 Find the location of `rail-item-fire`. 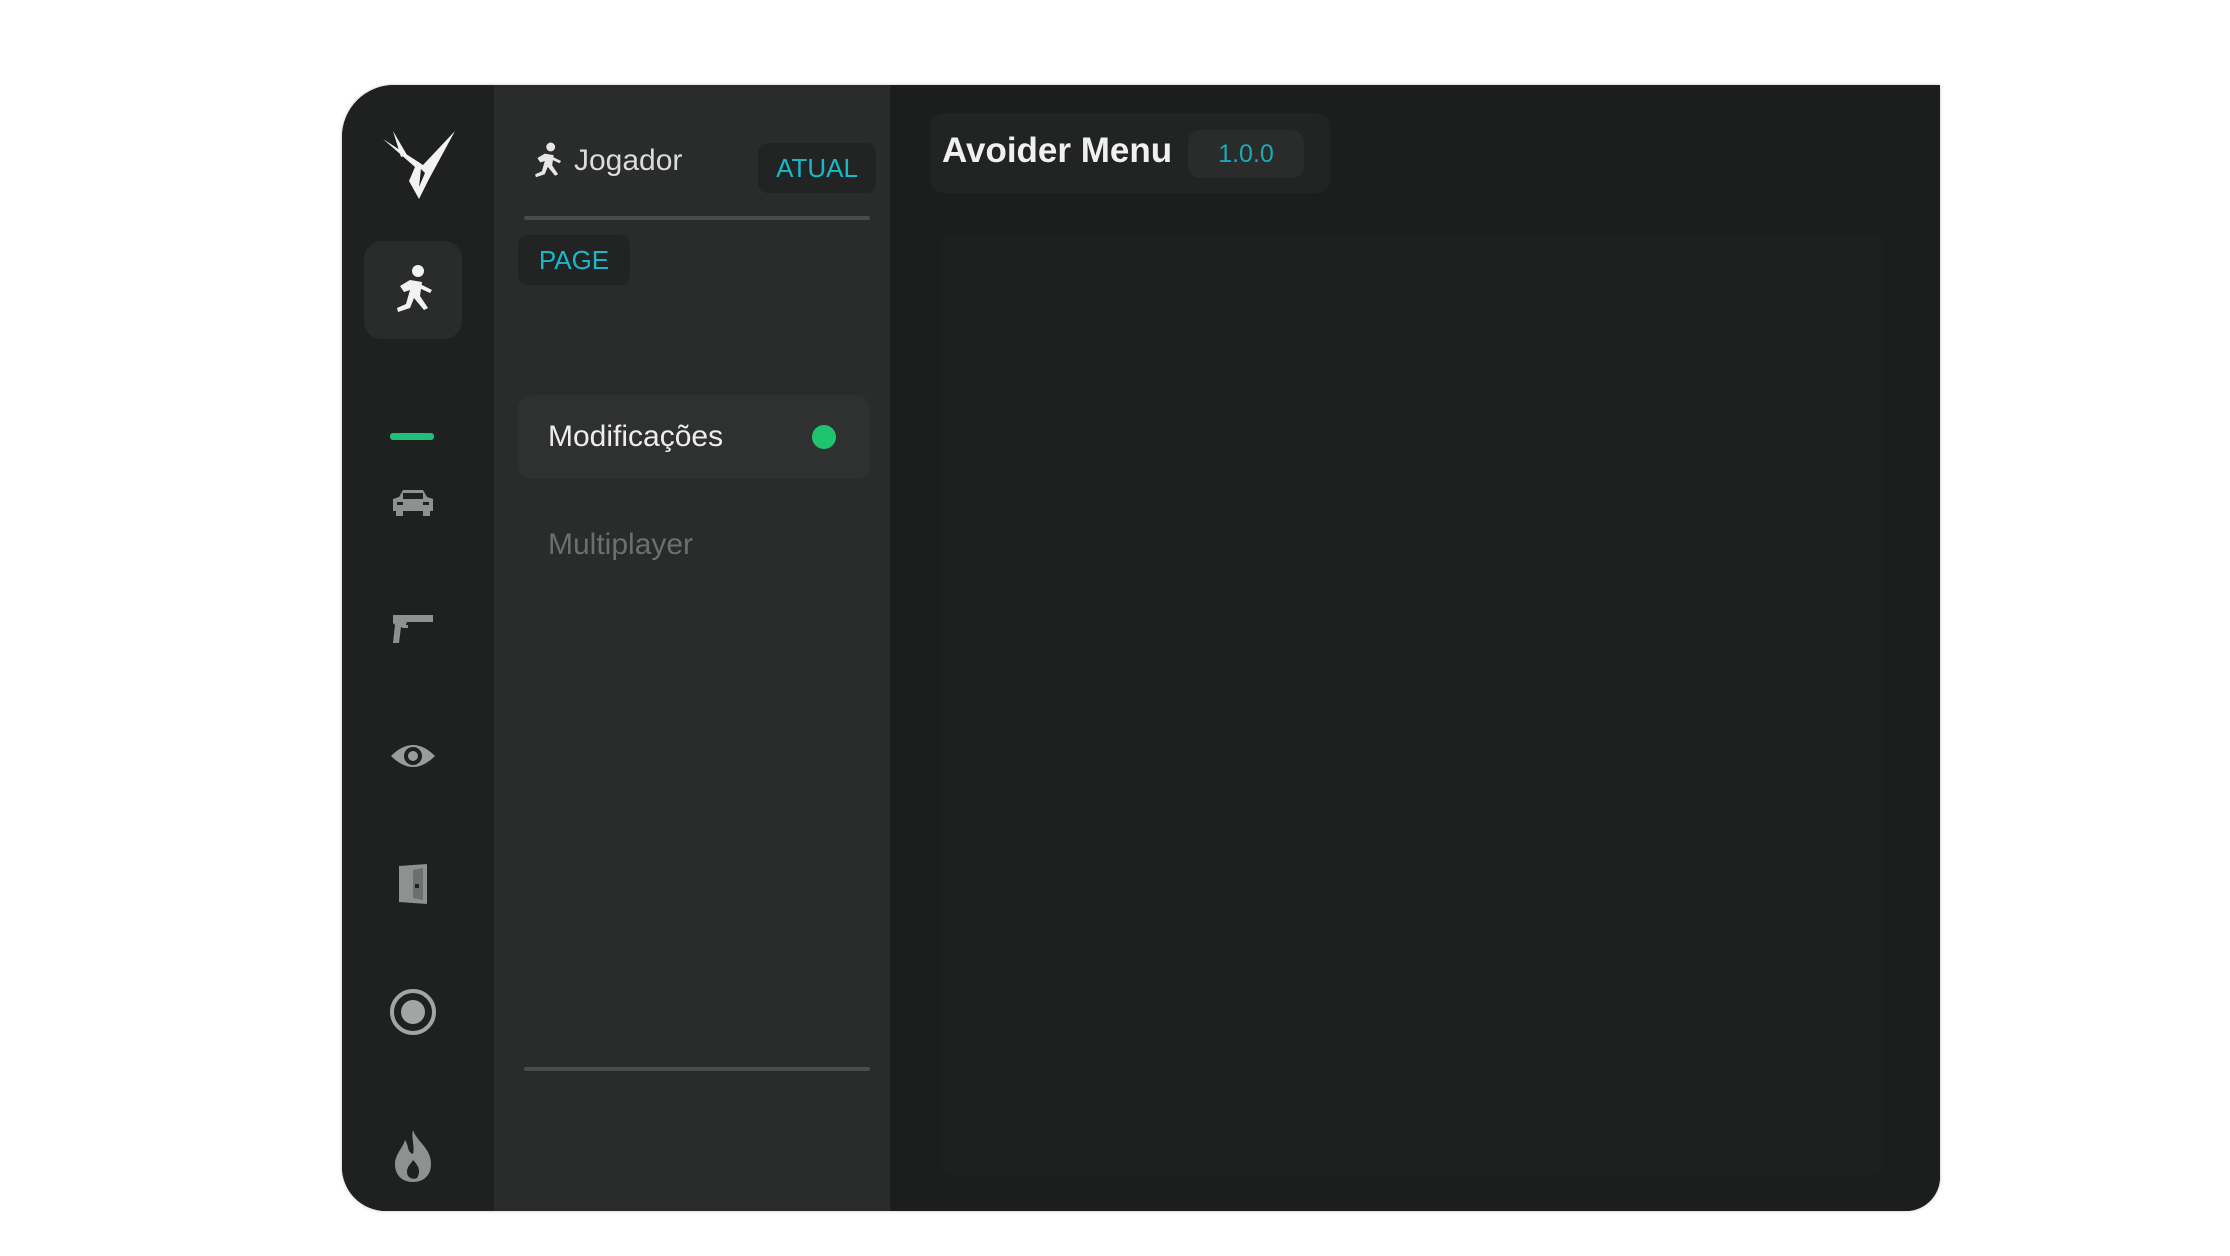

rail-item-fire is located at coordinates (413, 1156).